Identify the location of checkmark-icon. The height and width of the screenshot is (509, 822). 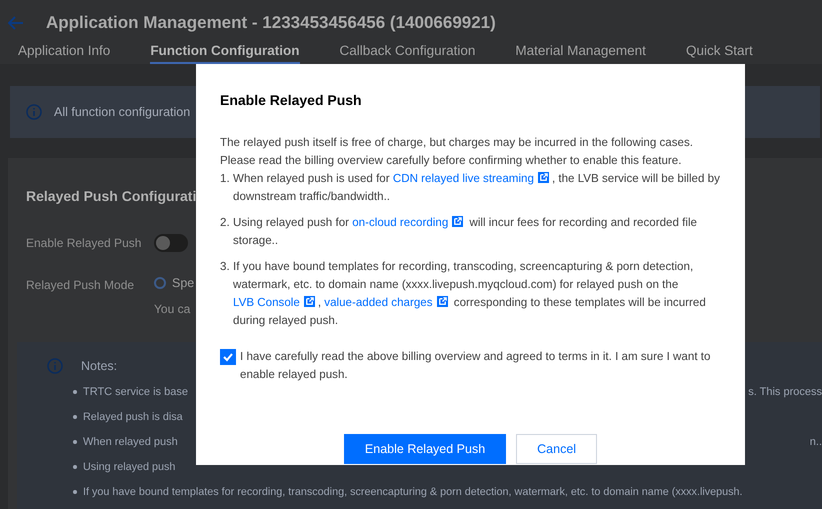
(228, 357).